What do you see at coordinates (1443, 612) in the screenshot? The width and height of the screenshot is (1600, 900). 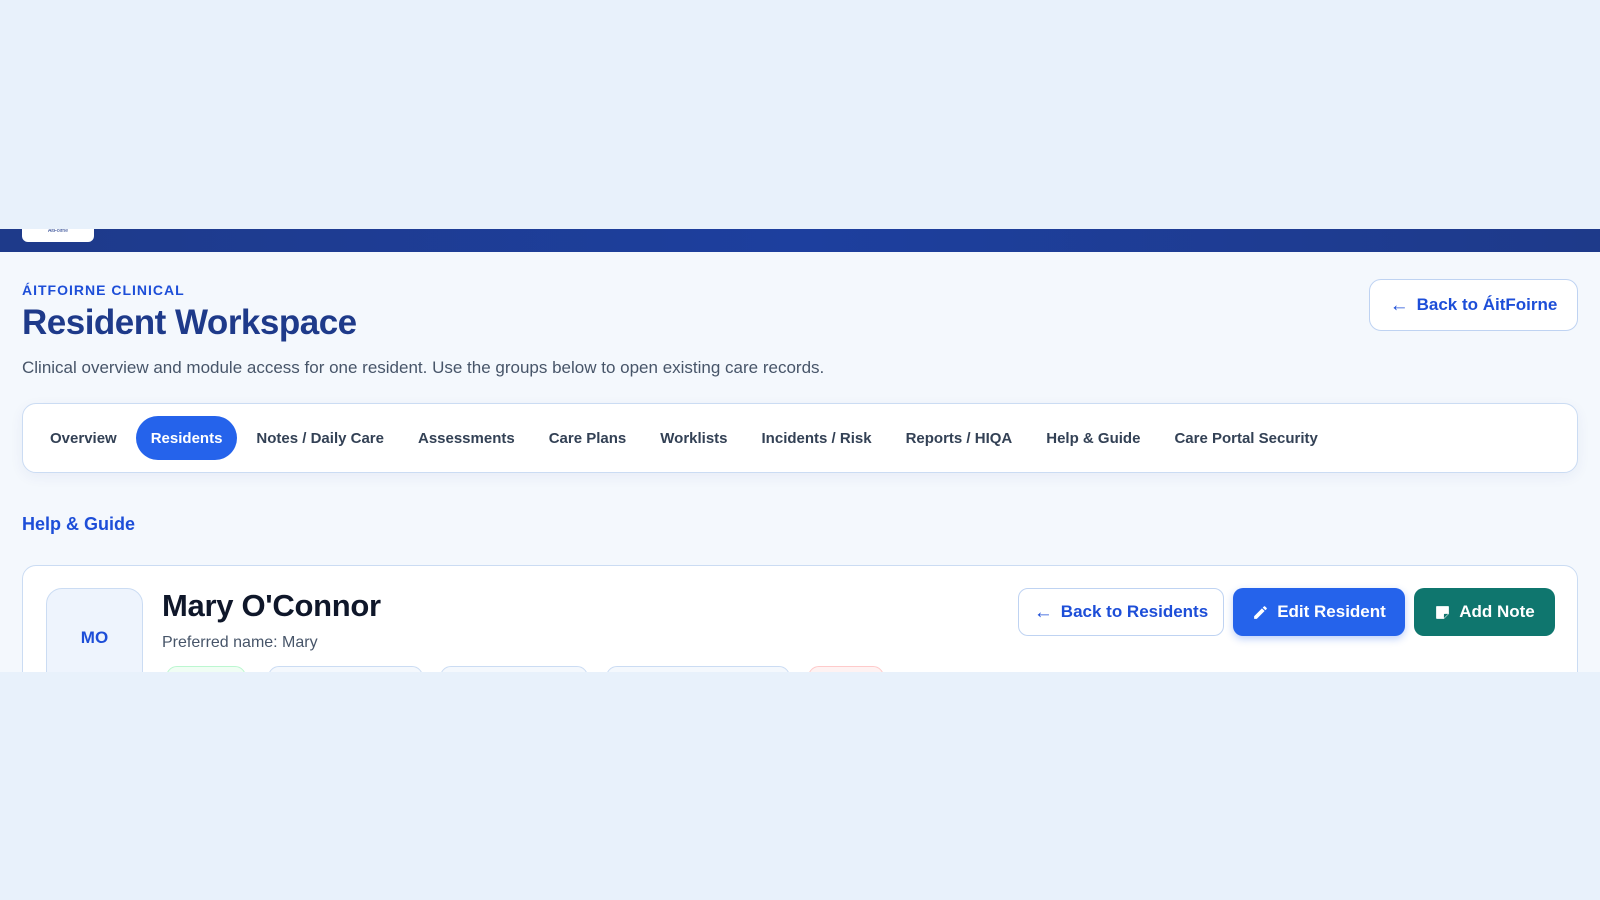 I see `note-icon` at bounding box center [1443, 612].